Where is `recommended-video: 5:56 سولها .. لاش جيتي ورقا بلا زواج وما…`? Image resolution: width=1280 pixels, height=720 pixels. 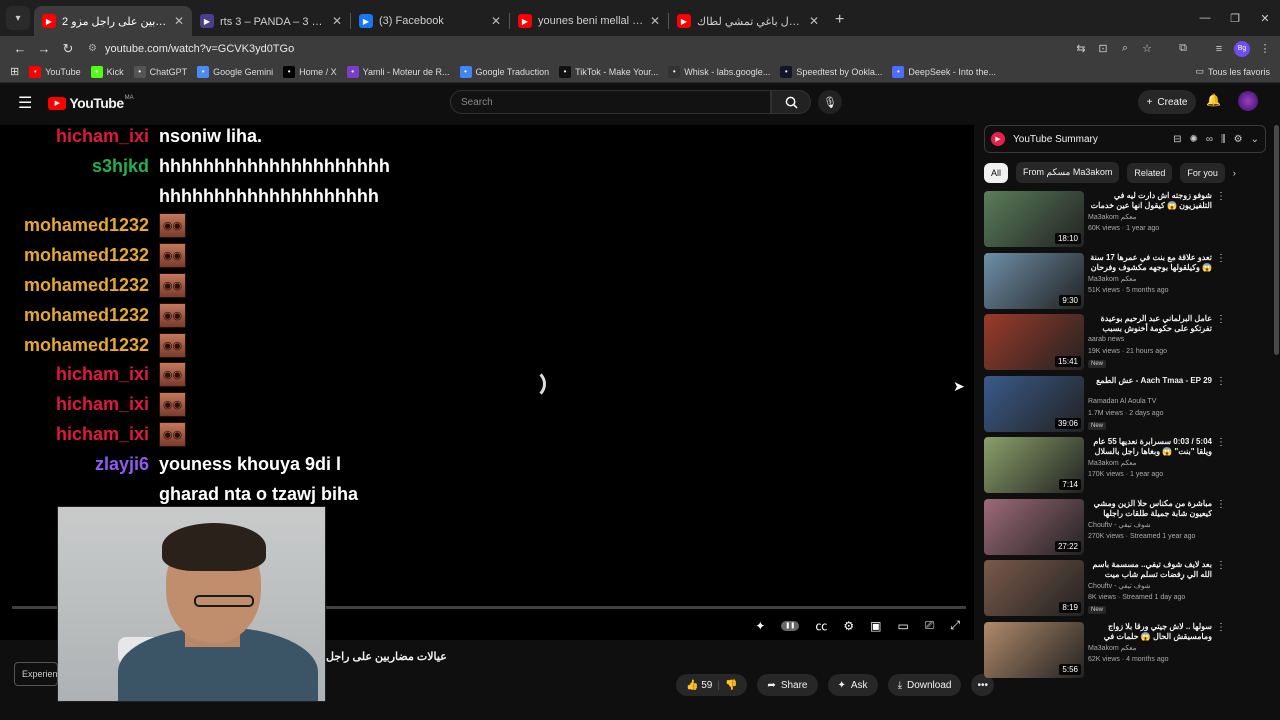 recommended-video: 5:56 سولها .. لاش جيتي ورقا بلا زواج وما… is located at coordinates (1129, 650).